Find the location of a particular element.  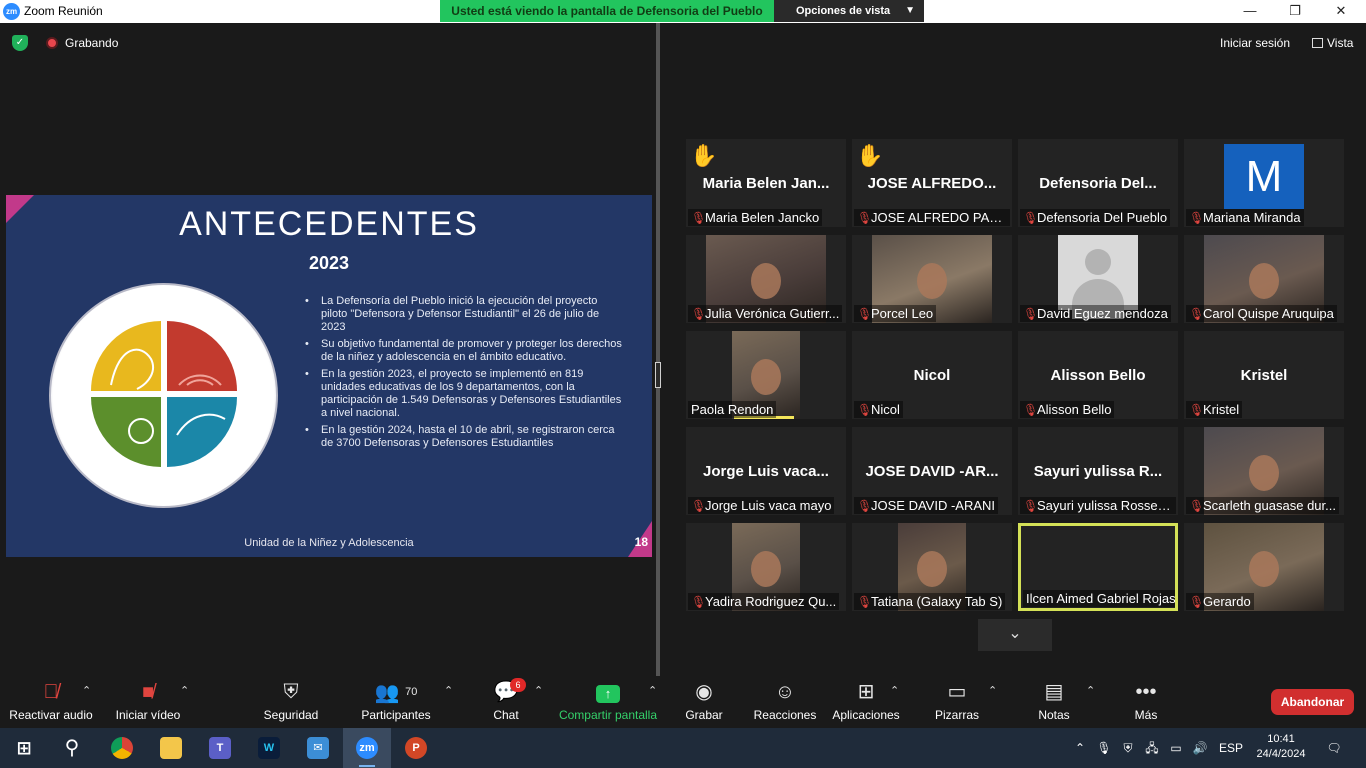

chat-caret-icon: ⌃ is located at coordinates (538, 690).